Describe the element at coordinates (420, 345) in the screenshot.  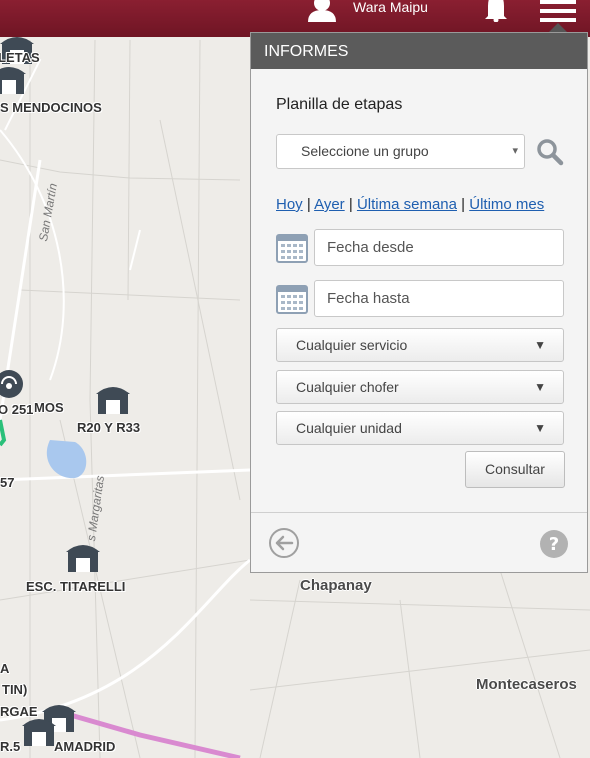
I see `service-select: Cualquier servicio ▼` at that location.